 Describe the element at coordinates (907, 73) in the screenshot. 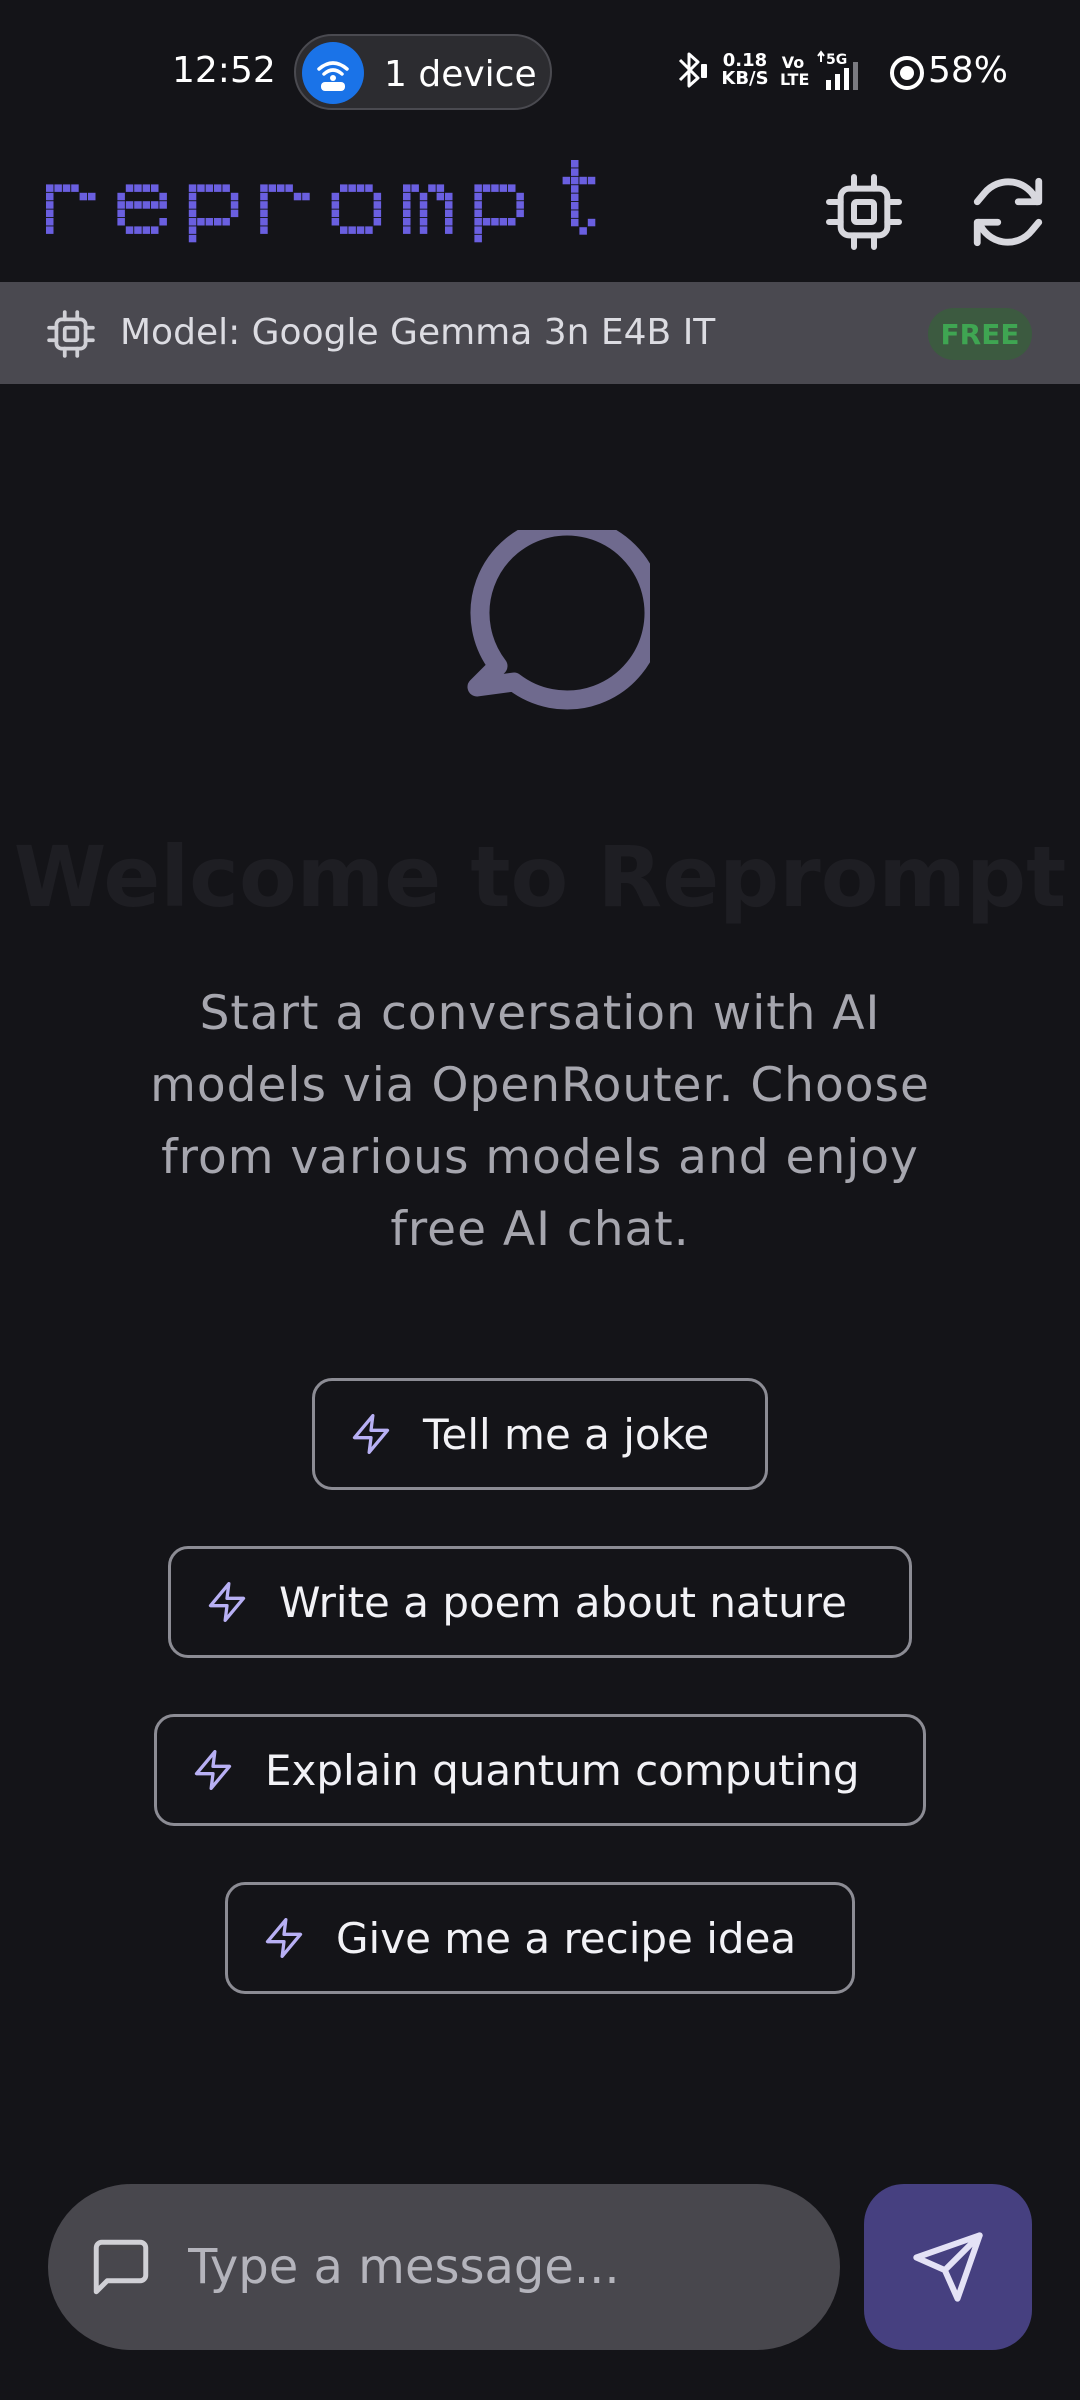

I see `battery-saver-icon` at that location.